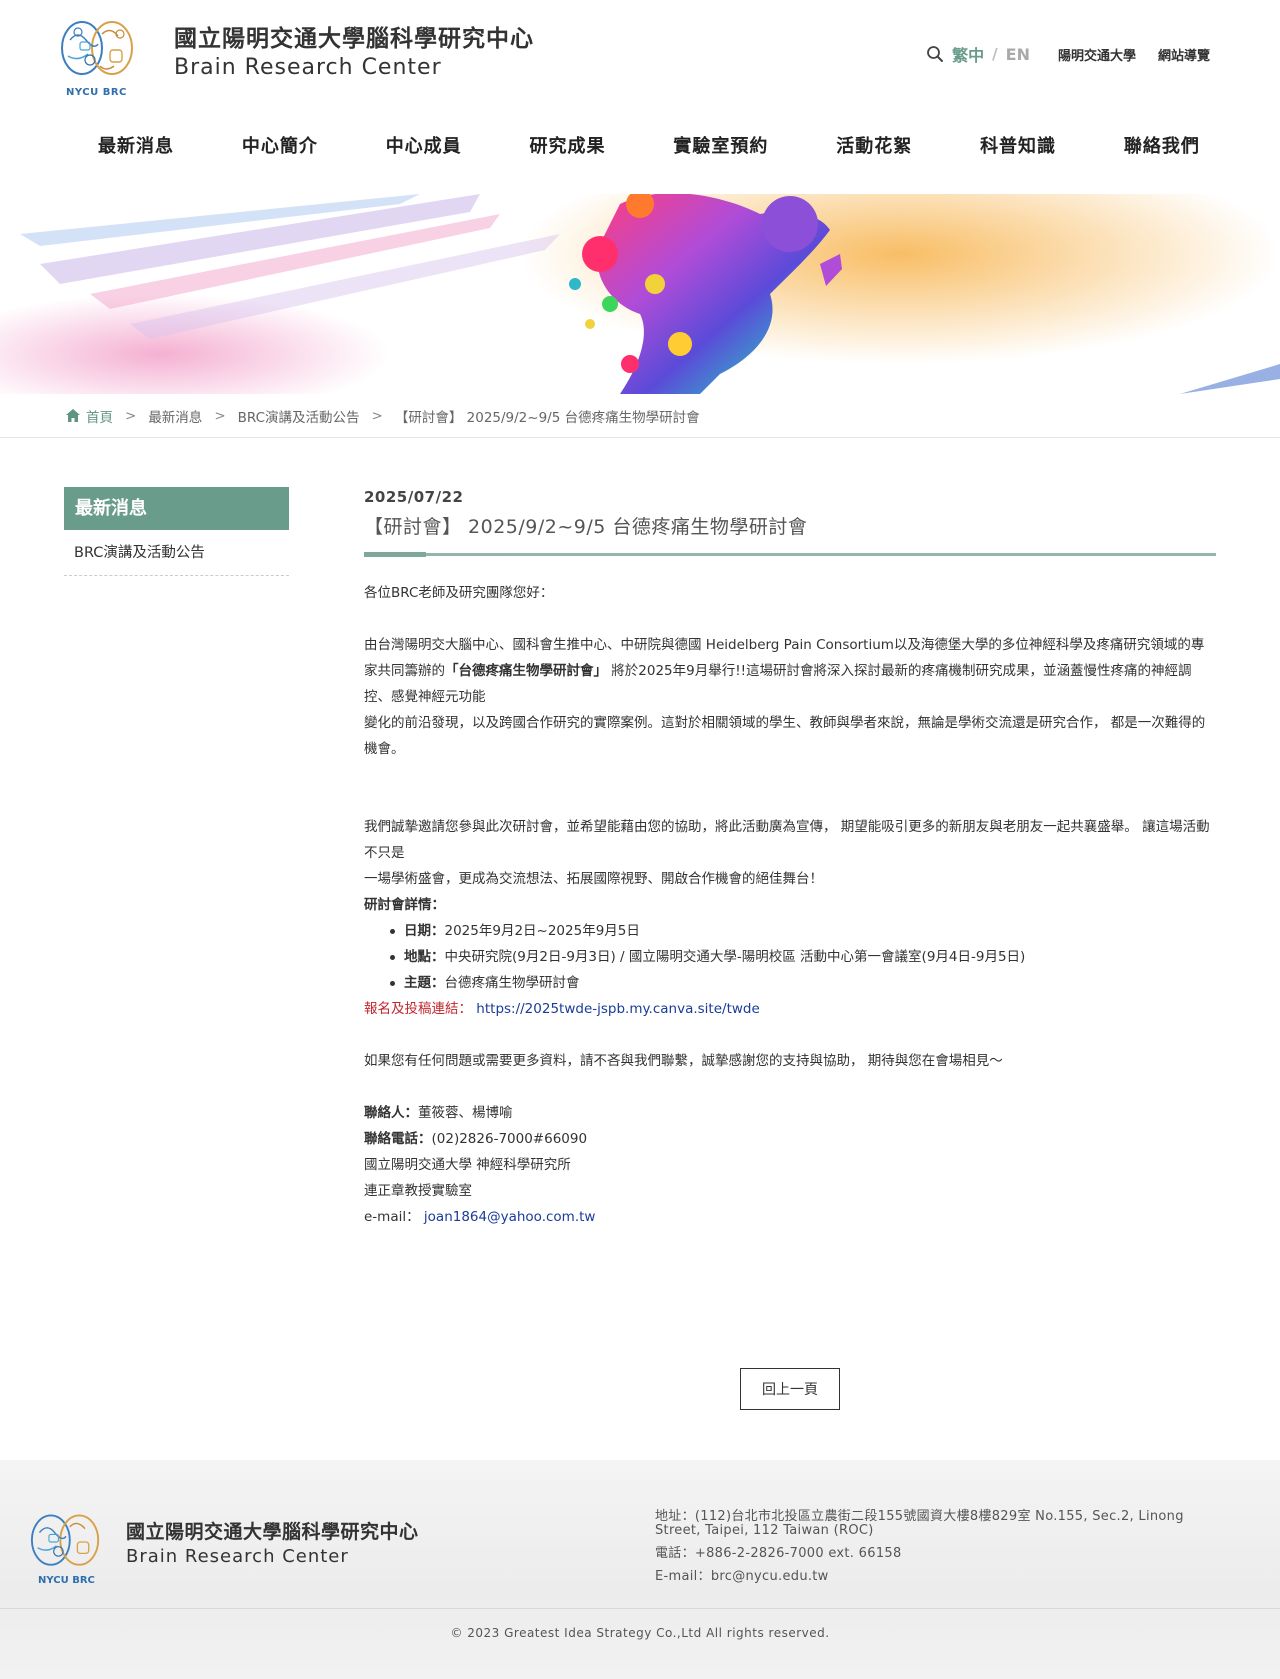  Describe the element at coordinates (424, 145) in the screenshot. I see `nav-item-members: 中心成員` at that location.